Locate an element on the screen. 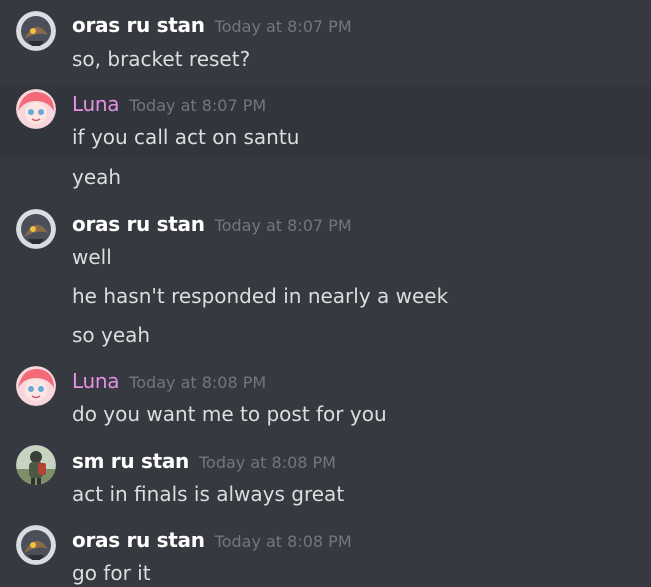 This screenshot has width=651, height=587. message-text: so yeah is located at coordinates (111, 335).